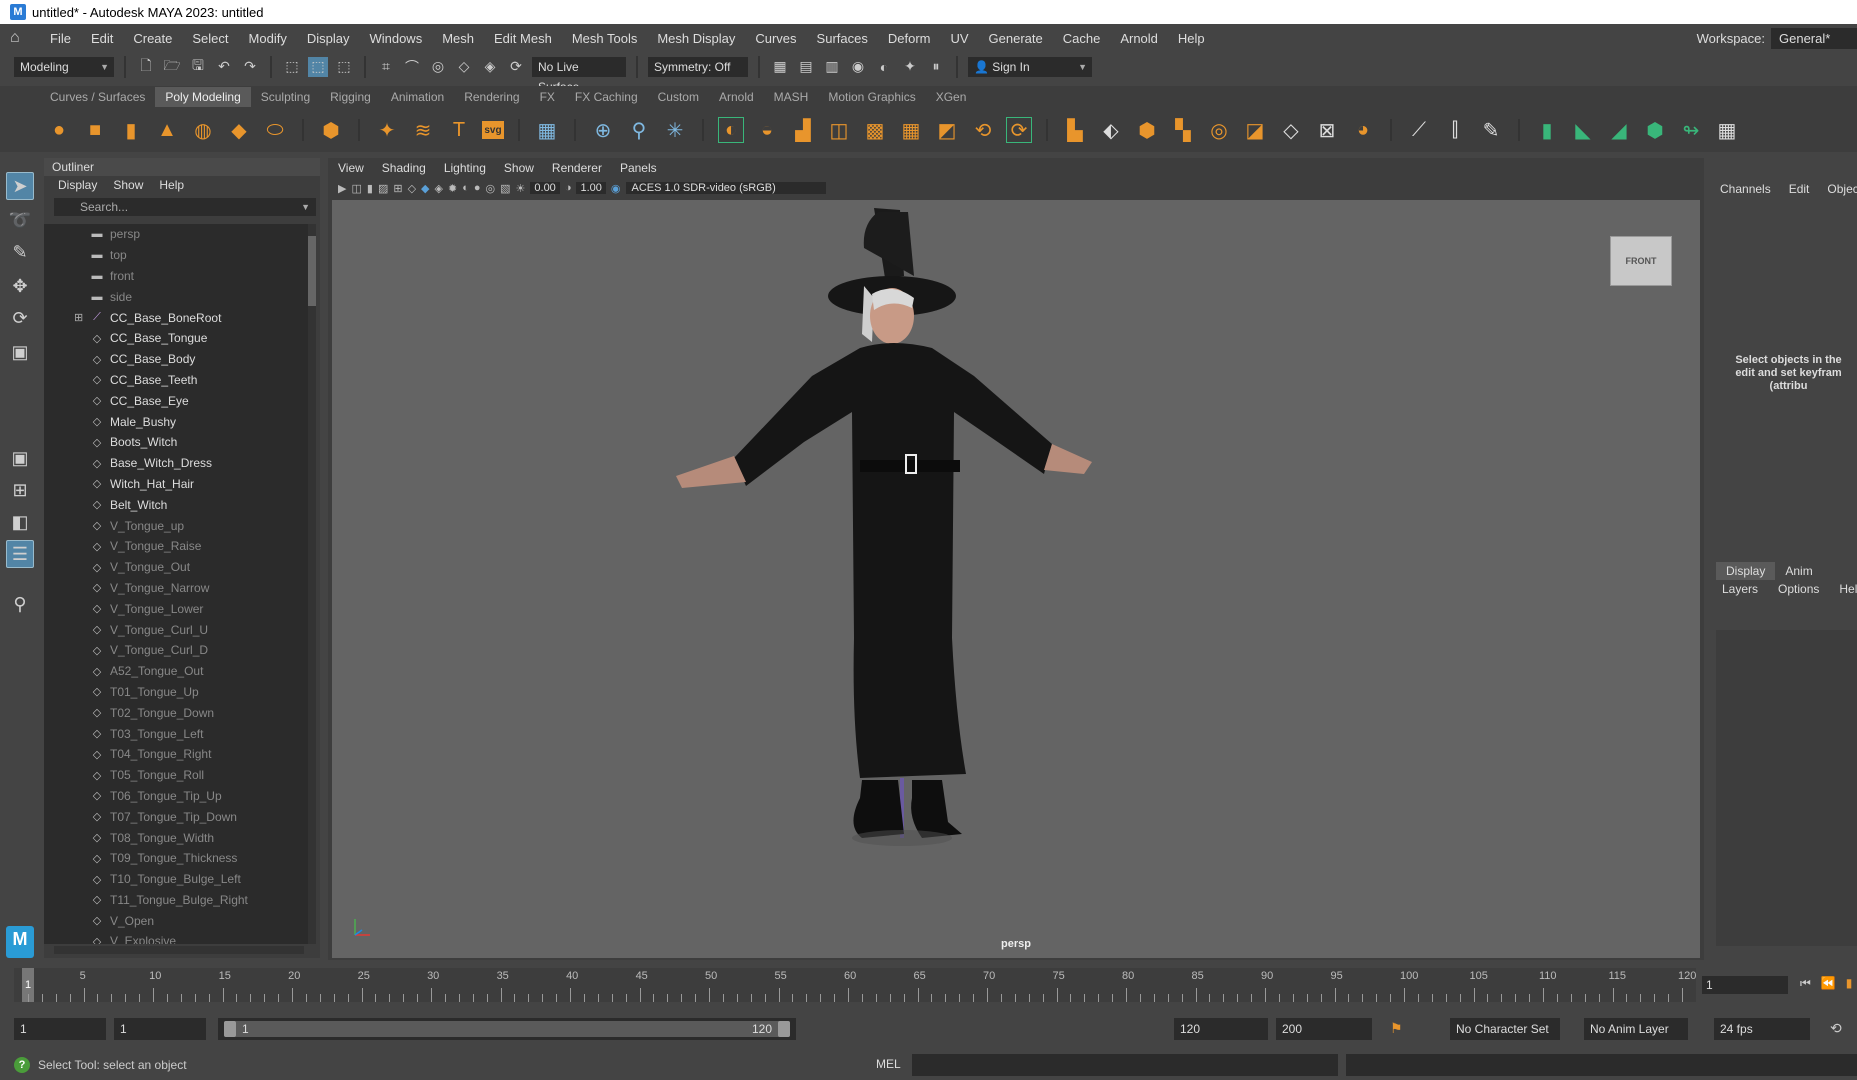 This screenshot has height=1080, width=1857. What do you see at coordinates (871, 97) in the screenshot?
I see `shelf-tab-motion-graphics: Motion Graphics` at bounding box center [871, 97].